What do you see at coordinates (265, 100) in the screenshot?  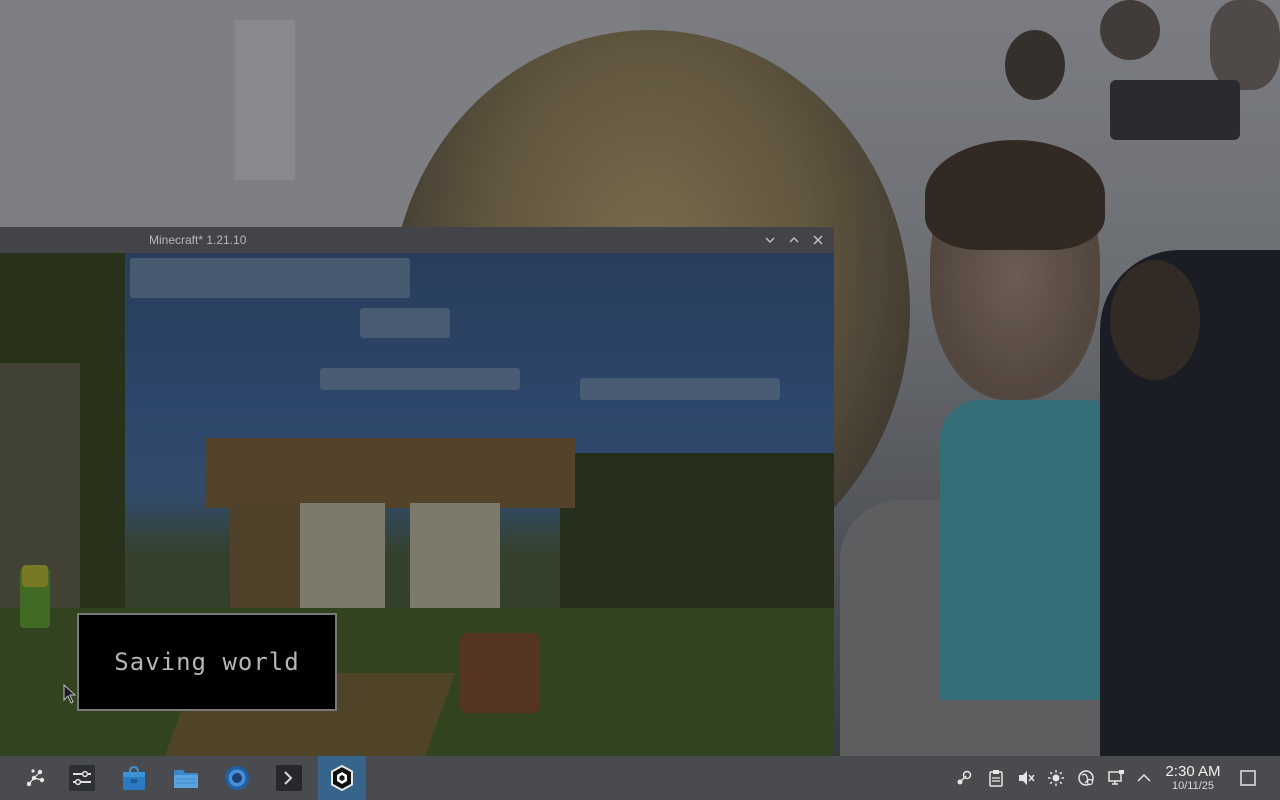 I see `wallpaper-window` at bounding box center [265, 100].